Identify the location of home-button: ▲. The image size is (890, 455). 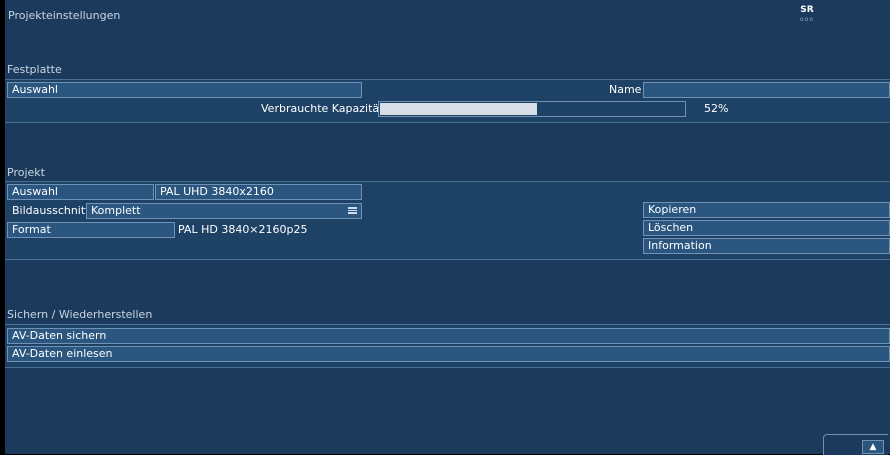
(873, 447).